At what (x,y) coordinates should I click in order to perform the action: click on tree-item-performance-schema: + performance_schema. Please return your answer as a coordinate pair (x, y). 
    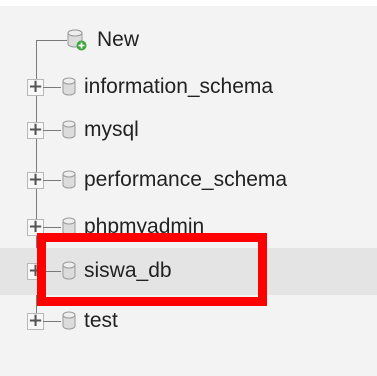
    Looking at the image, I should click on (188, 180).